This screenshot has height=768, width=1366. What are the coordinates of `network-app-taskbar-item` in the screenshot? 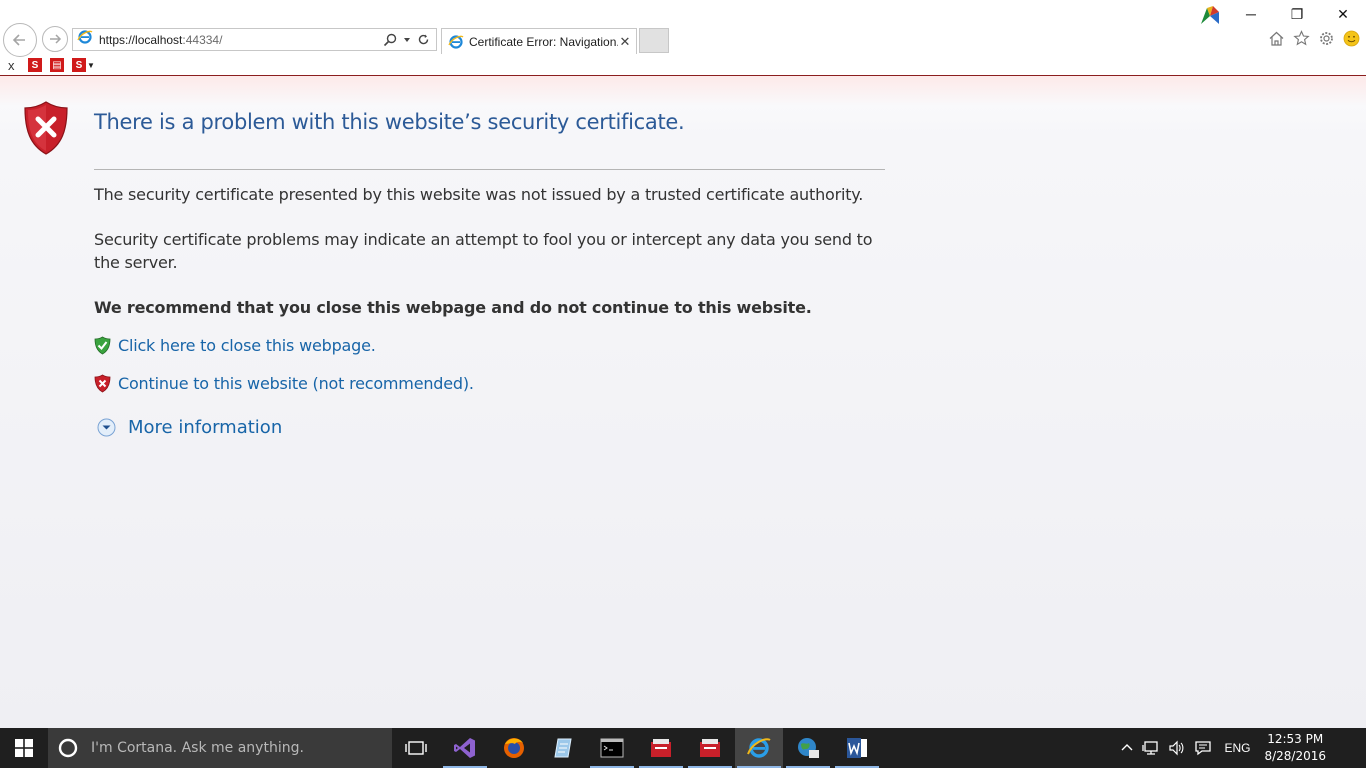 It's located at (808, 748).